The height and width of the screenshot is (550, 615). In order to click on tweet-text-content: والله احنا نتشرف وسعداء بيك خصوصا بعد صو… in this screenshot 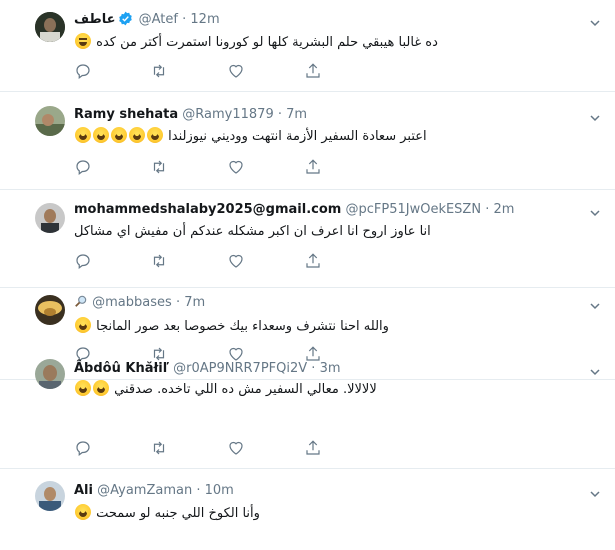, I will do `click(242, 326)`.